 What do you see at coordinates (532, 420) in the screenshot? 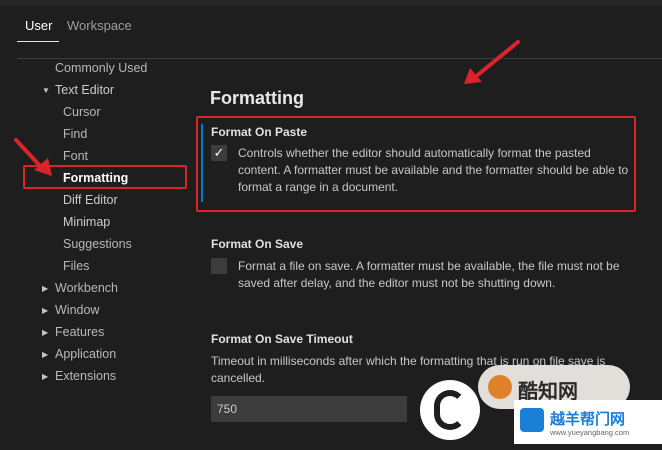
I see `site-logo-icon` at bounding box center [532, 420].